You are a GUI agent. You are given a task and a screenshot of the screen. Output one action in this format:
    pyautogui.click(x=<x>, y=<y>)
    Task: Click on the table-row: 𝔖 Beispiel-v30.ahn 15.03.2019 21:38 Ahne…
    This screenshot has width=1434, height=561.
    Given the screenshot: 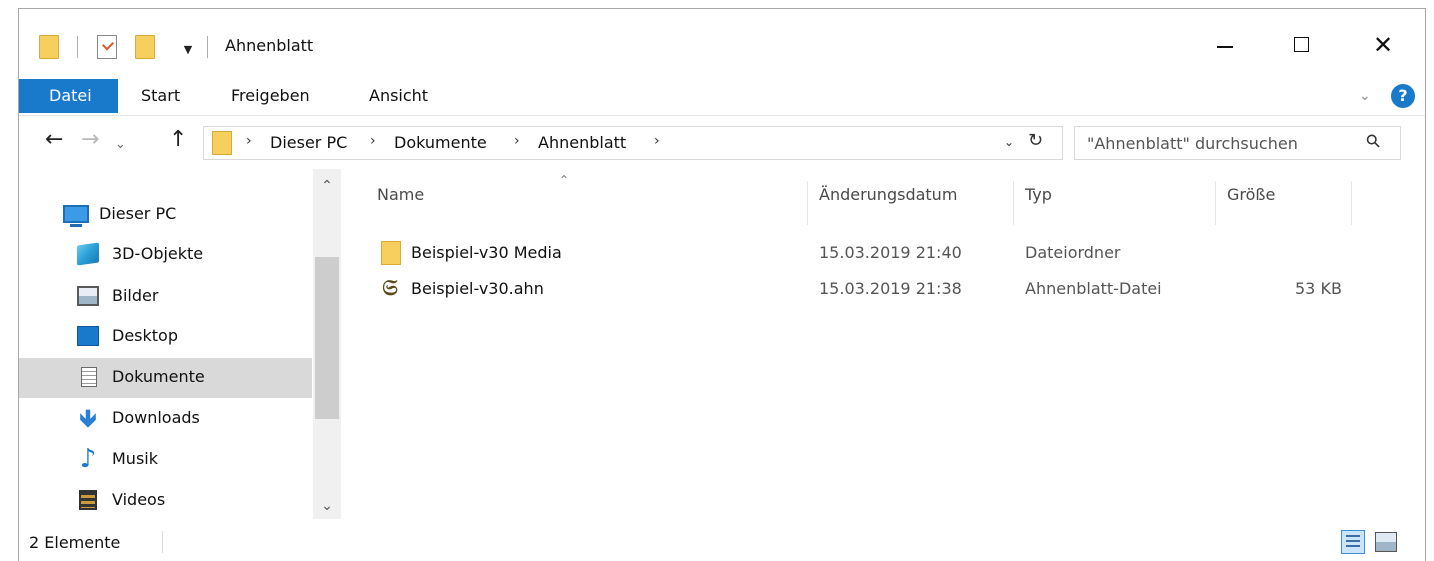 What is the action you would take?
    pyautogui.click(x=884, y=291)
    